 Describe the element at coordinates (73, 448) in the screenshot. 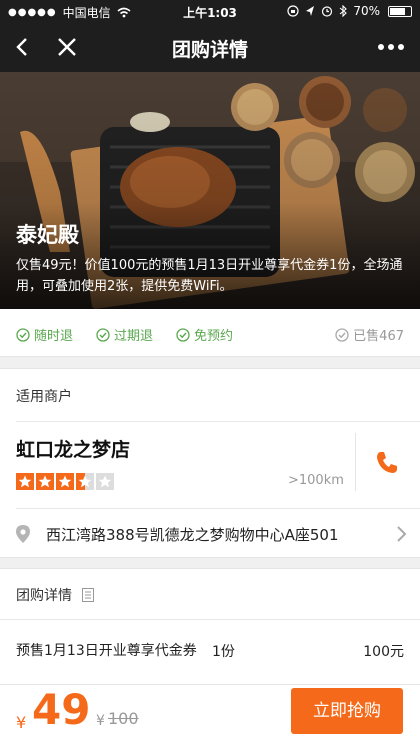

I see `merchant-name: 虹口龙之梦店` at that location.